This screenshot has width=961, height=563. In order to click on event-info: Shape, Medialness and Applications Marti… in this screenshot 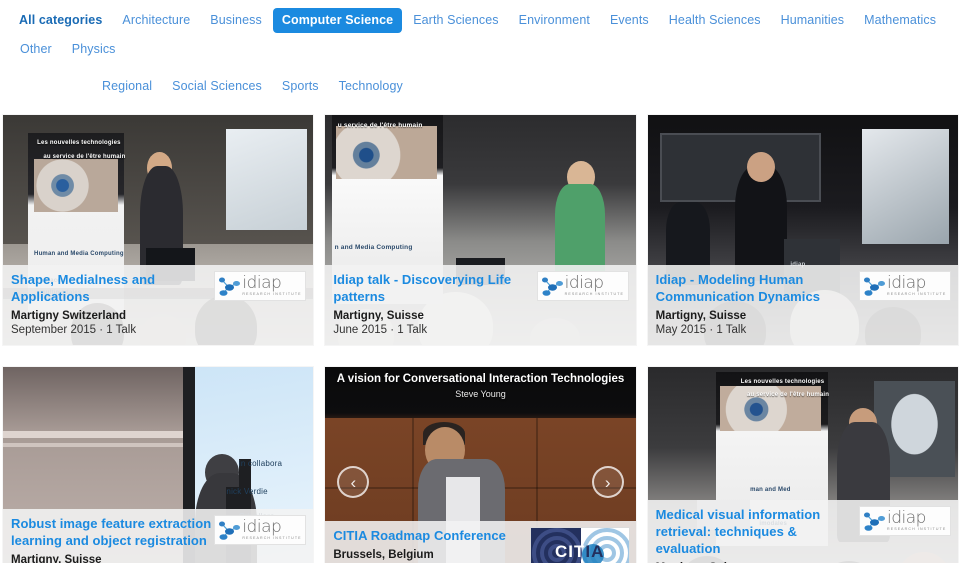, I will do `click(158, 305)`.